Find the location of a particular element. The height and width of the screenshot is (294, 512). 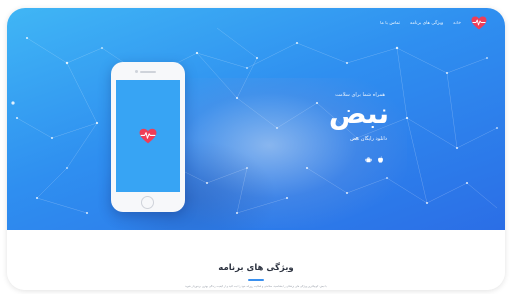

nav-item-home: خانه is located at coordinates (457, 23).